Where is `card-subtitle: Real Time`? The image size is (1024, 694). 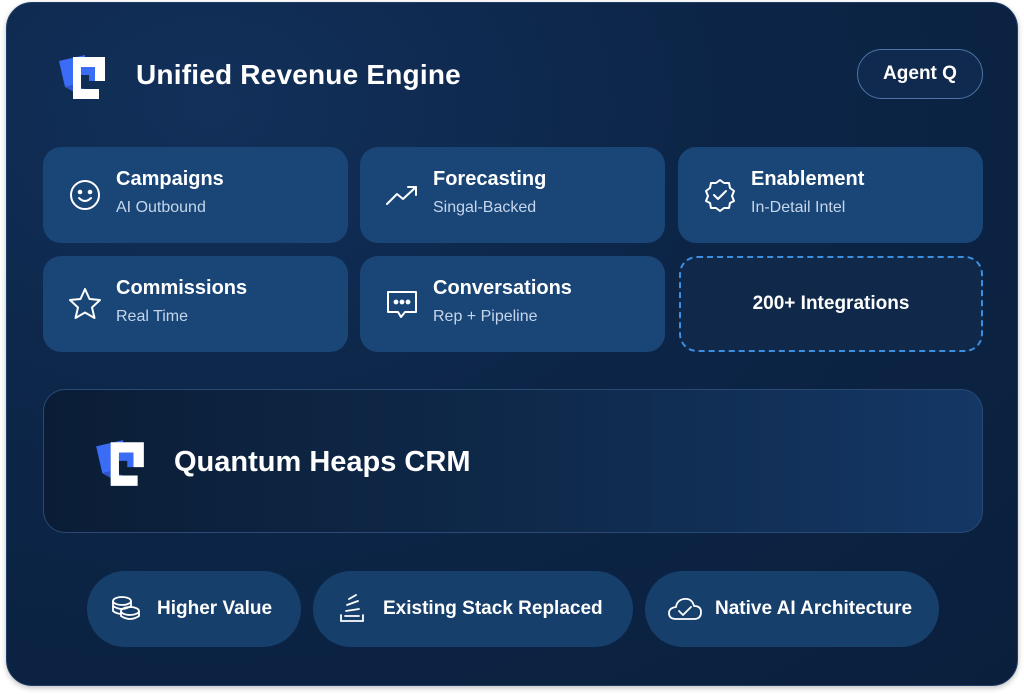 card-subtitle: Real Time is located at coordinates (152, 316).